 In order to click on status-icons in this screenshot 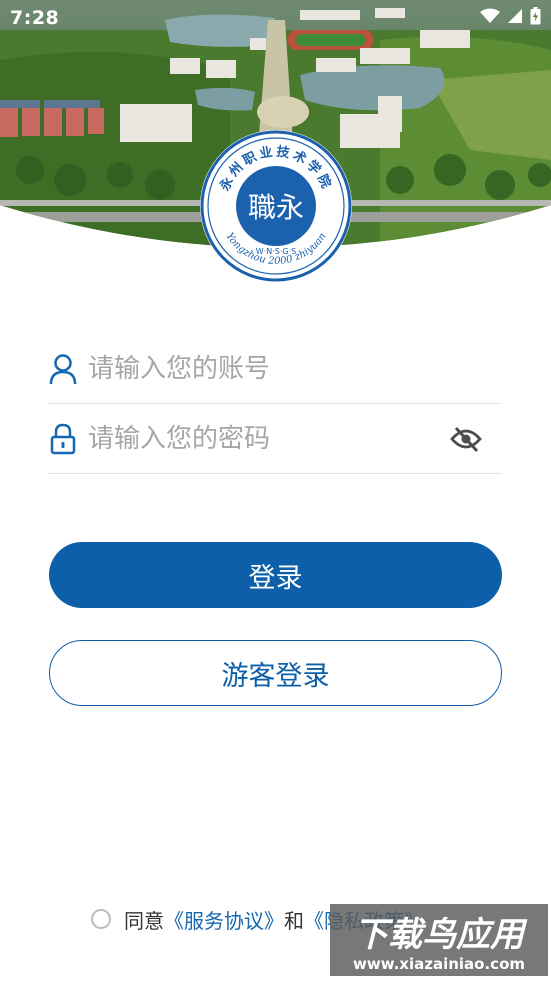, I will do `click(510, 18)`.